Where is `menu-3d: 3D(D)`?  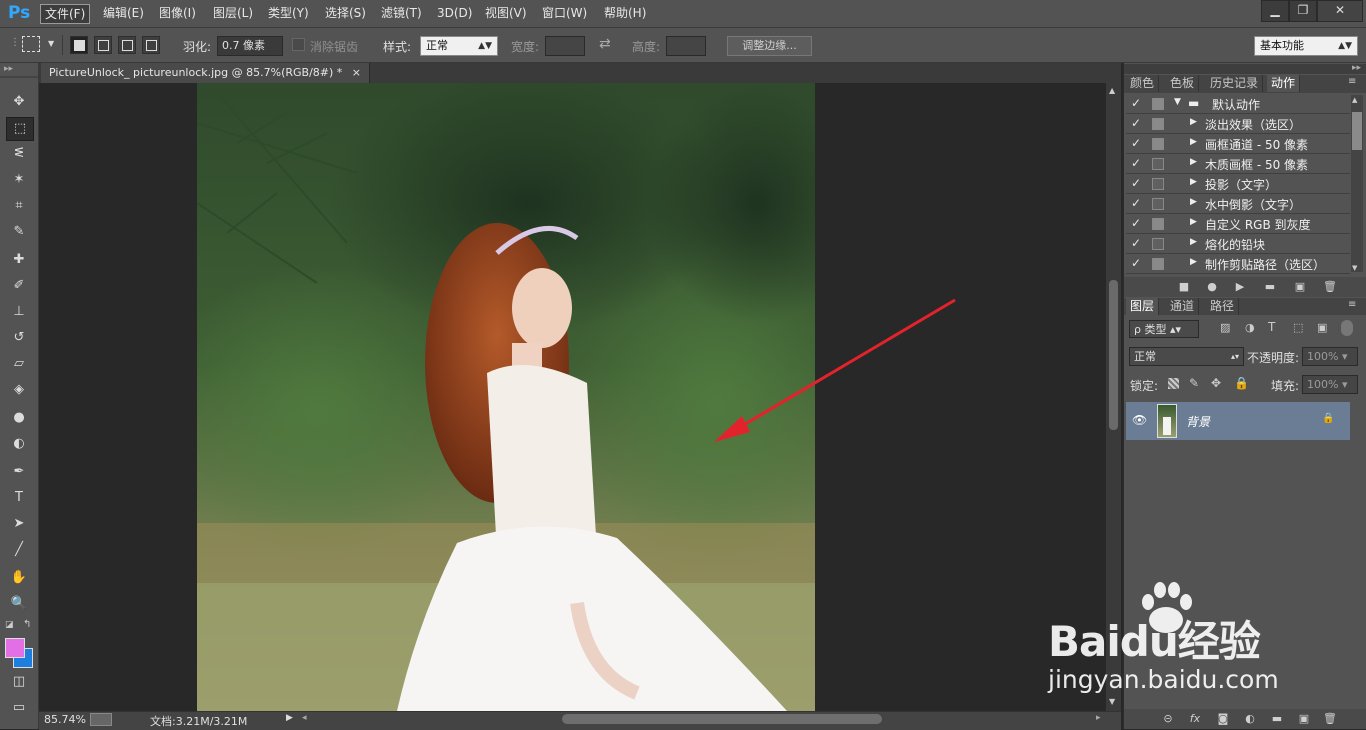 menu-3d: 3D(D) is located at coordinates (454, 13).